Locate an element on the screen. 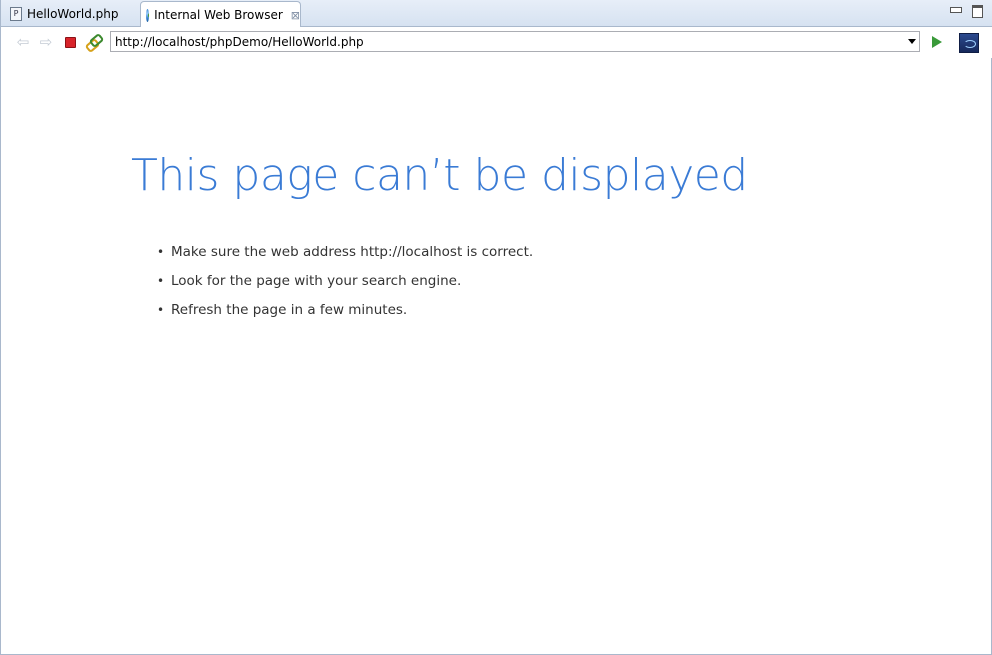 The width and height of the screenshot is (992, 655). chevron-down-icon is located at coordinates (912, 41).